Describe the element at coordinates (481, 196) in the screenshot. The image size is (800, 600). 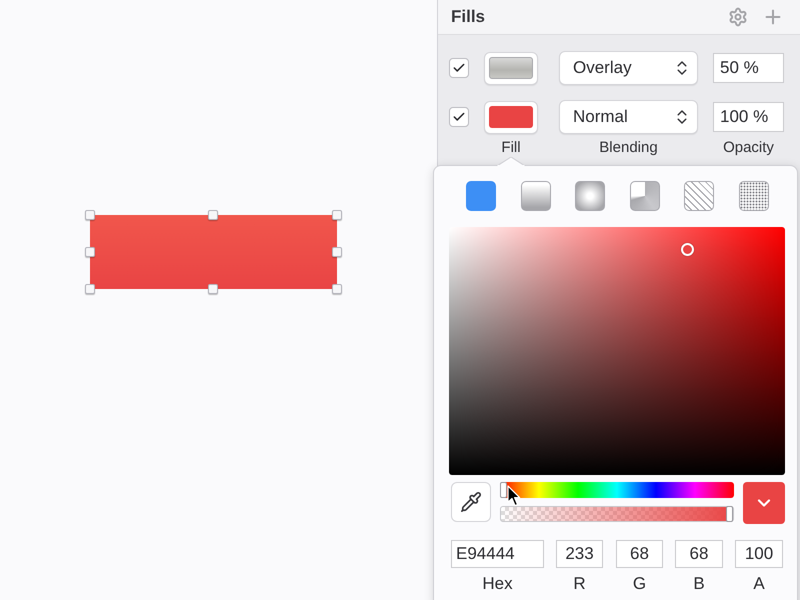
I see `solid-fill-icon` at that location.